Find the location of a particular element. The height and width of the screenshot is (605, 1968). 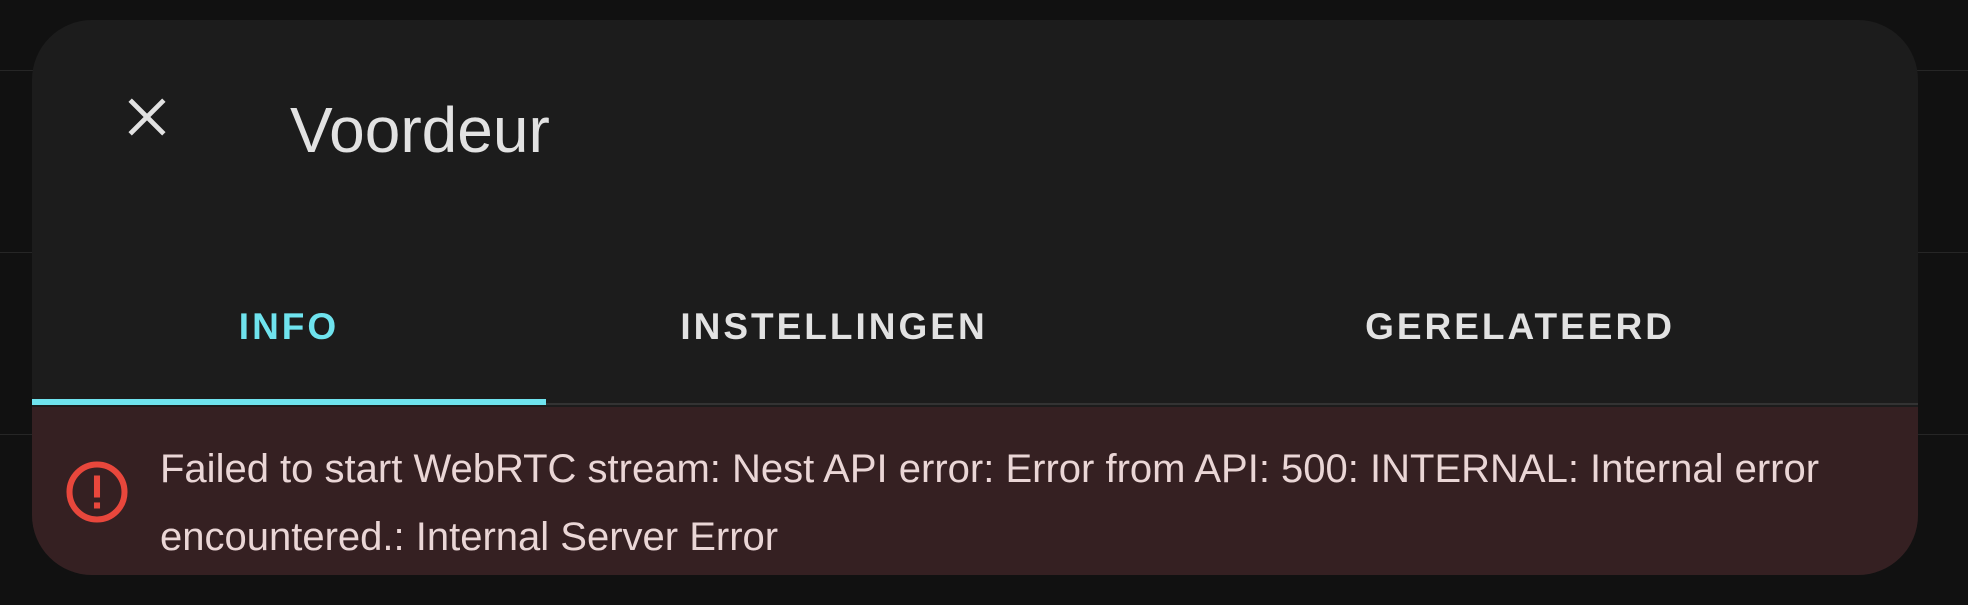

tab-info: INFO is located at coordinates (289, 326).